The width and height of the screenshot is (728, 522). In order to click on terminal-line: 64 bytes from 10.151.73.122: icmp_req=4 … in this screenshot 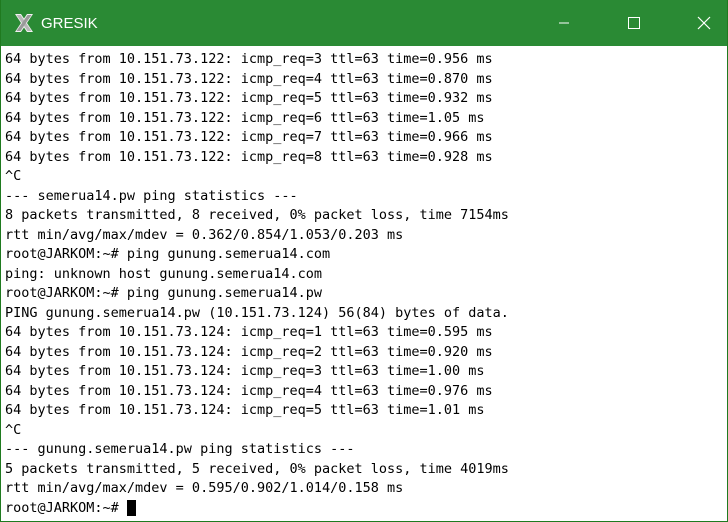, I will do `click(249, 78)`.